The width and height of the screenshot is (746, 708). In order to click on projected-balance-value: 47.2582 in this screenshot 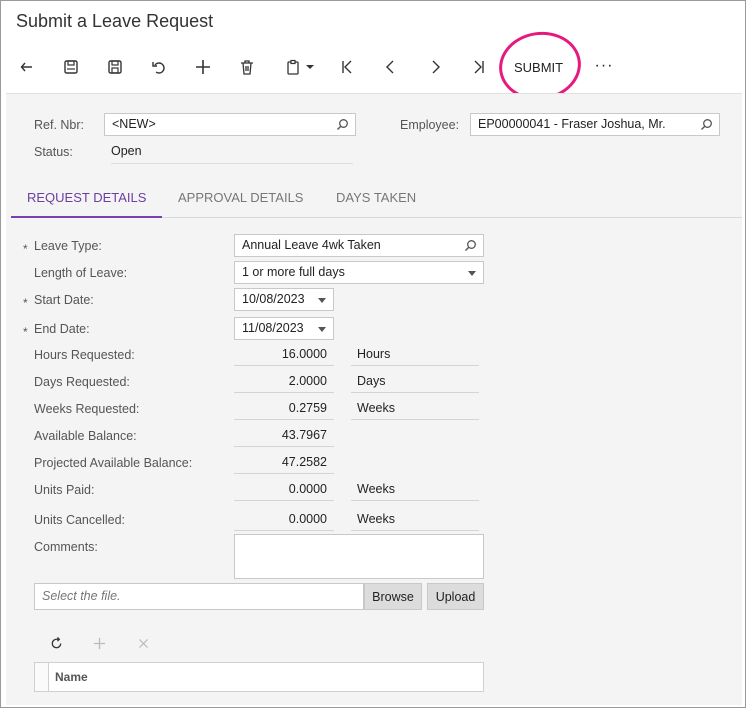, I will do `click(284, 462)`.